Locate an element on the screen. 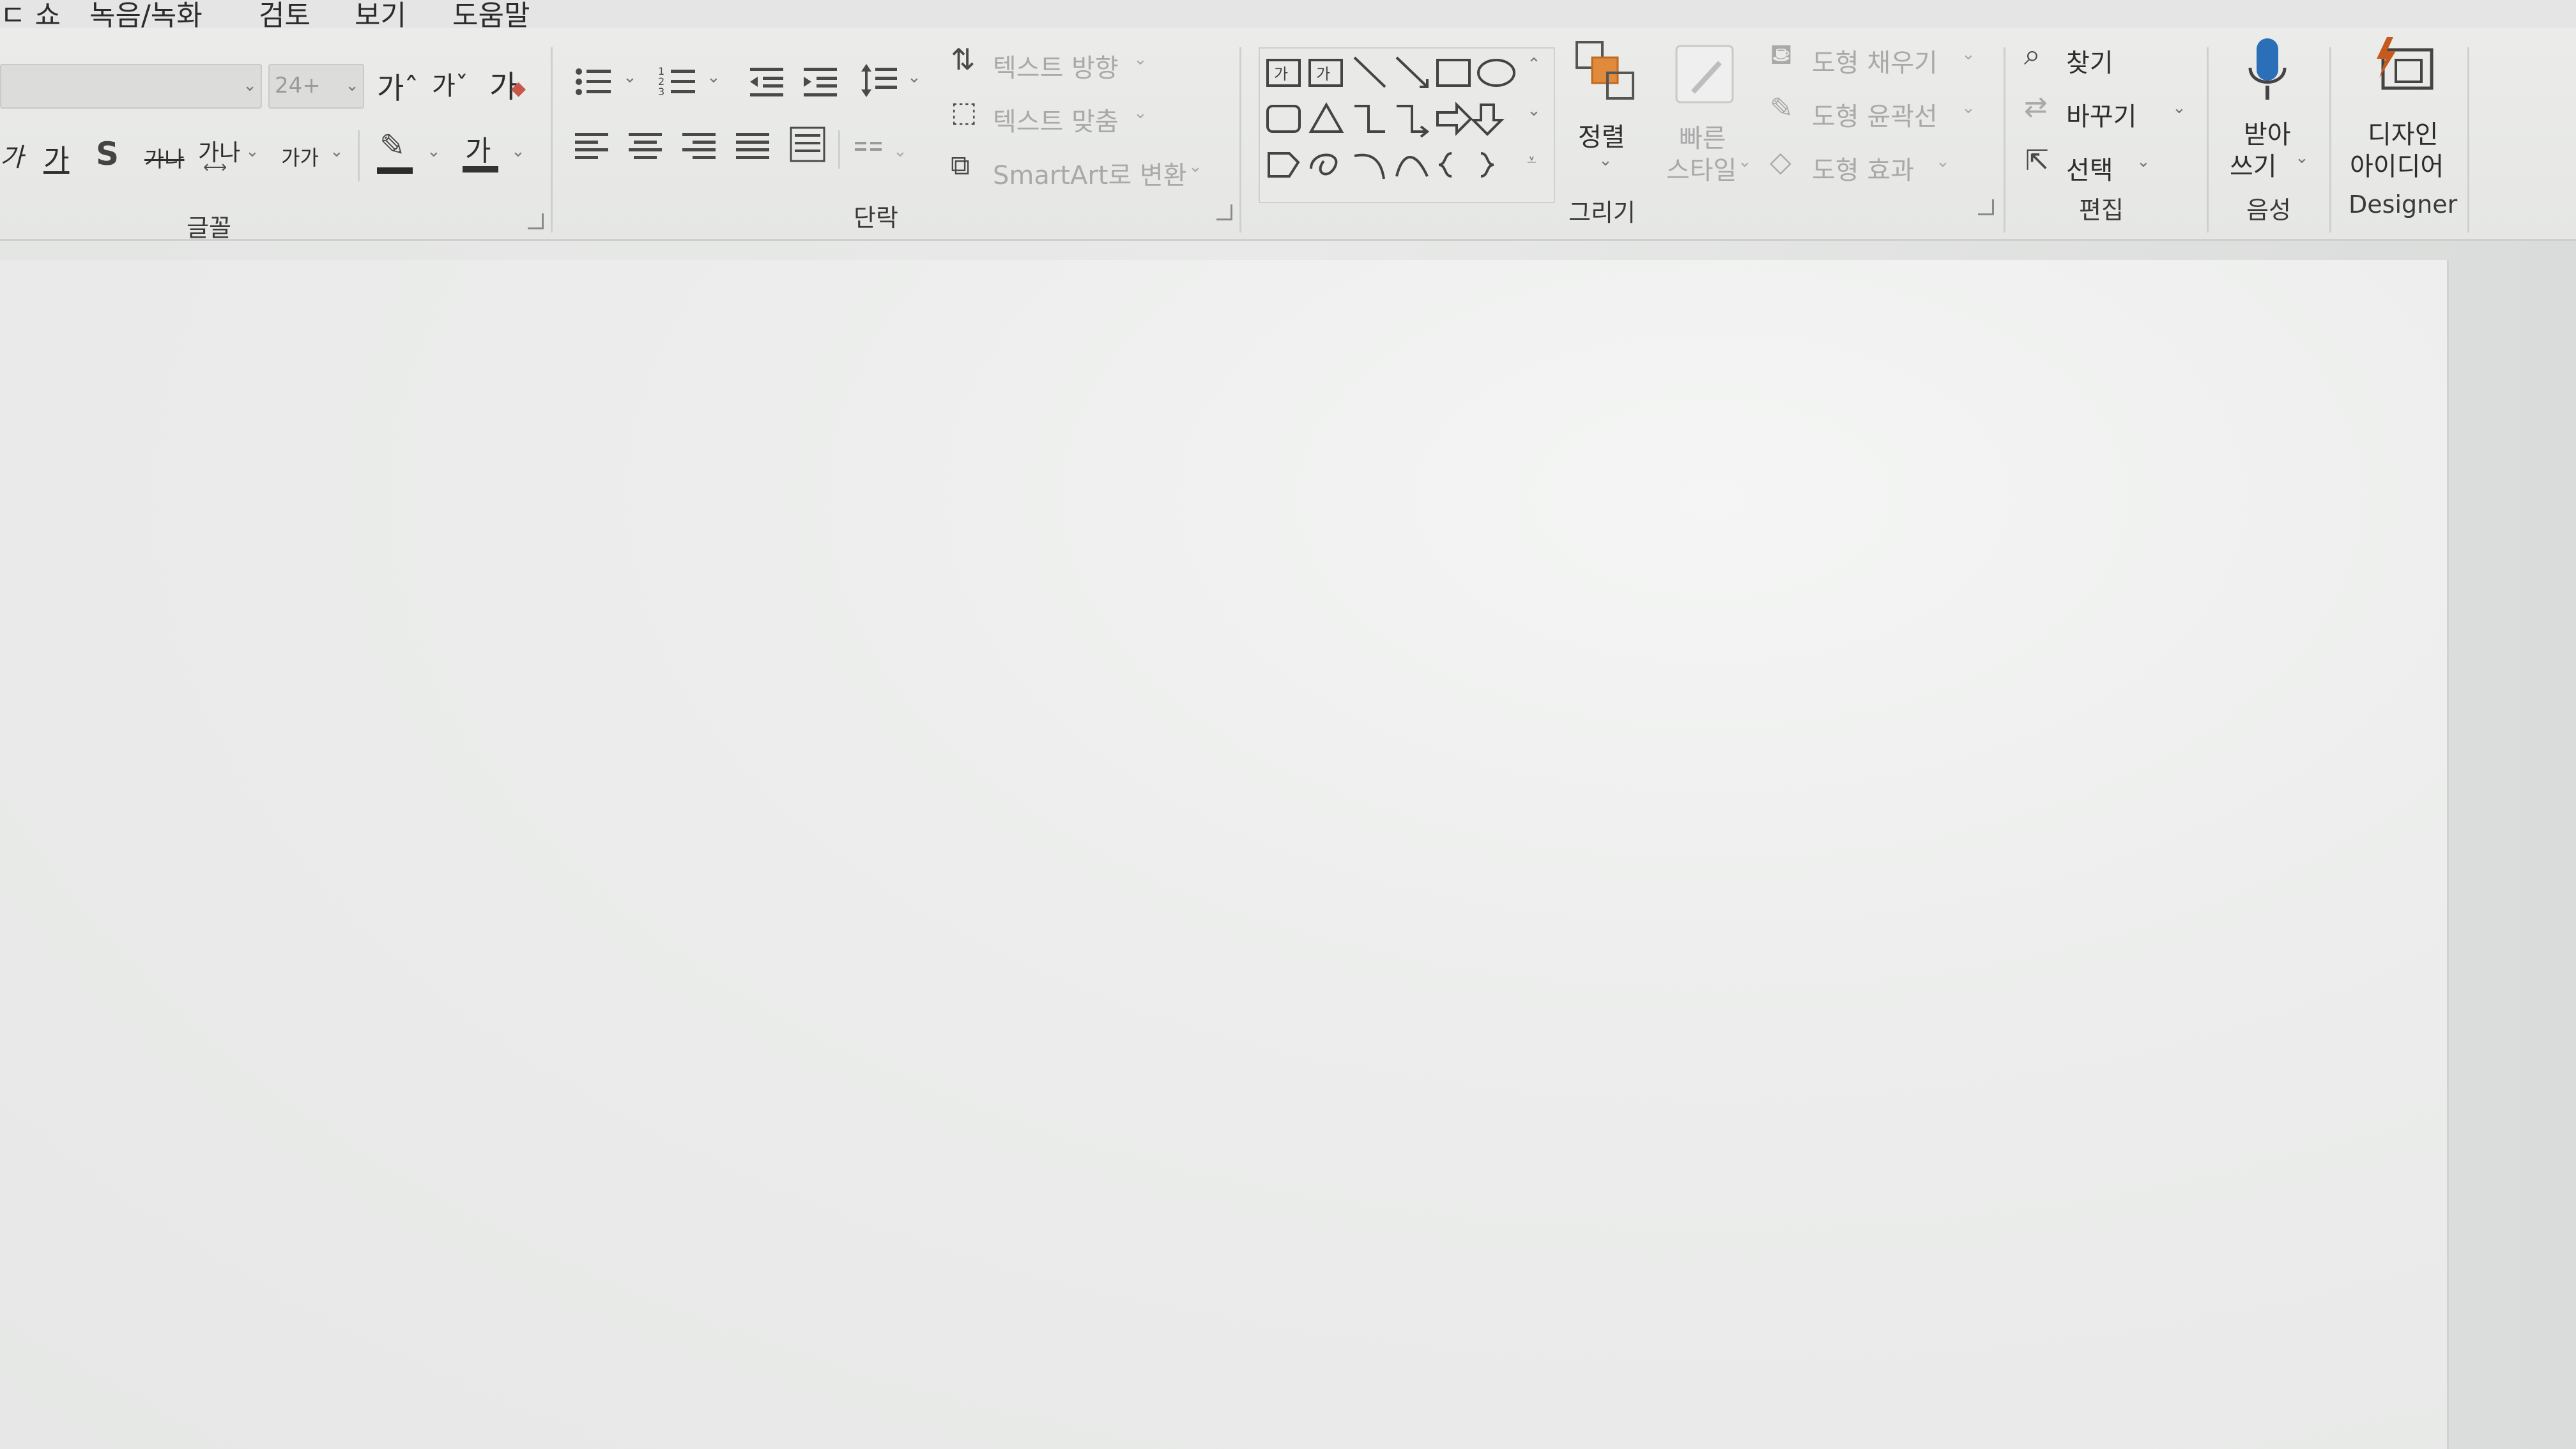 Image resolution: width=2576 pixels, height=1449 pixels. columns-button is located at coordinates (869, 151).